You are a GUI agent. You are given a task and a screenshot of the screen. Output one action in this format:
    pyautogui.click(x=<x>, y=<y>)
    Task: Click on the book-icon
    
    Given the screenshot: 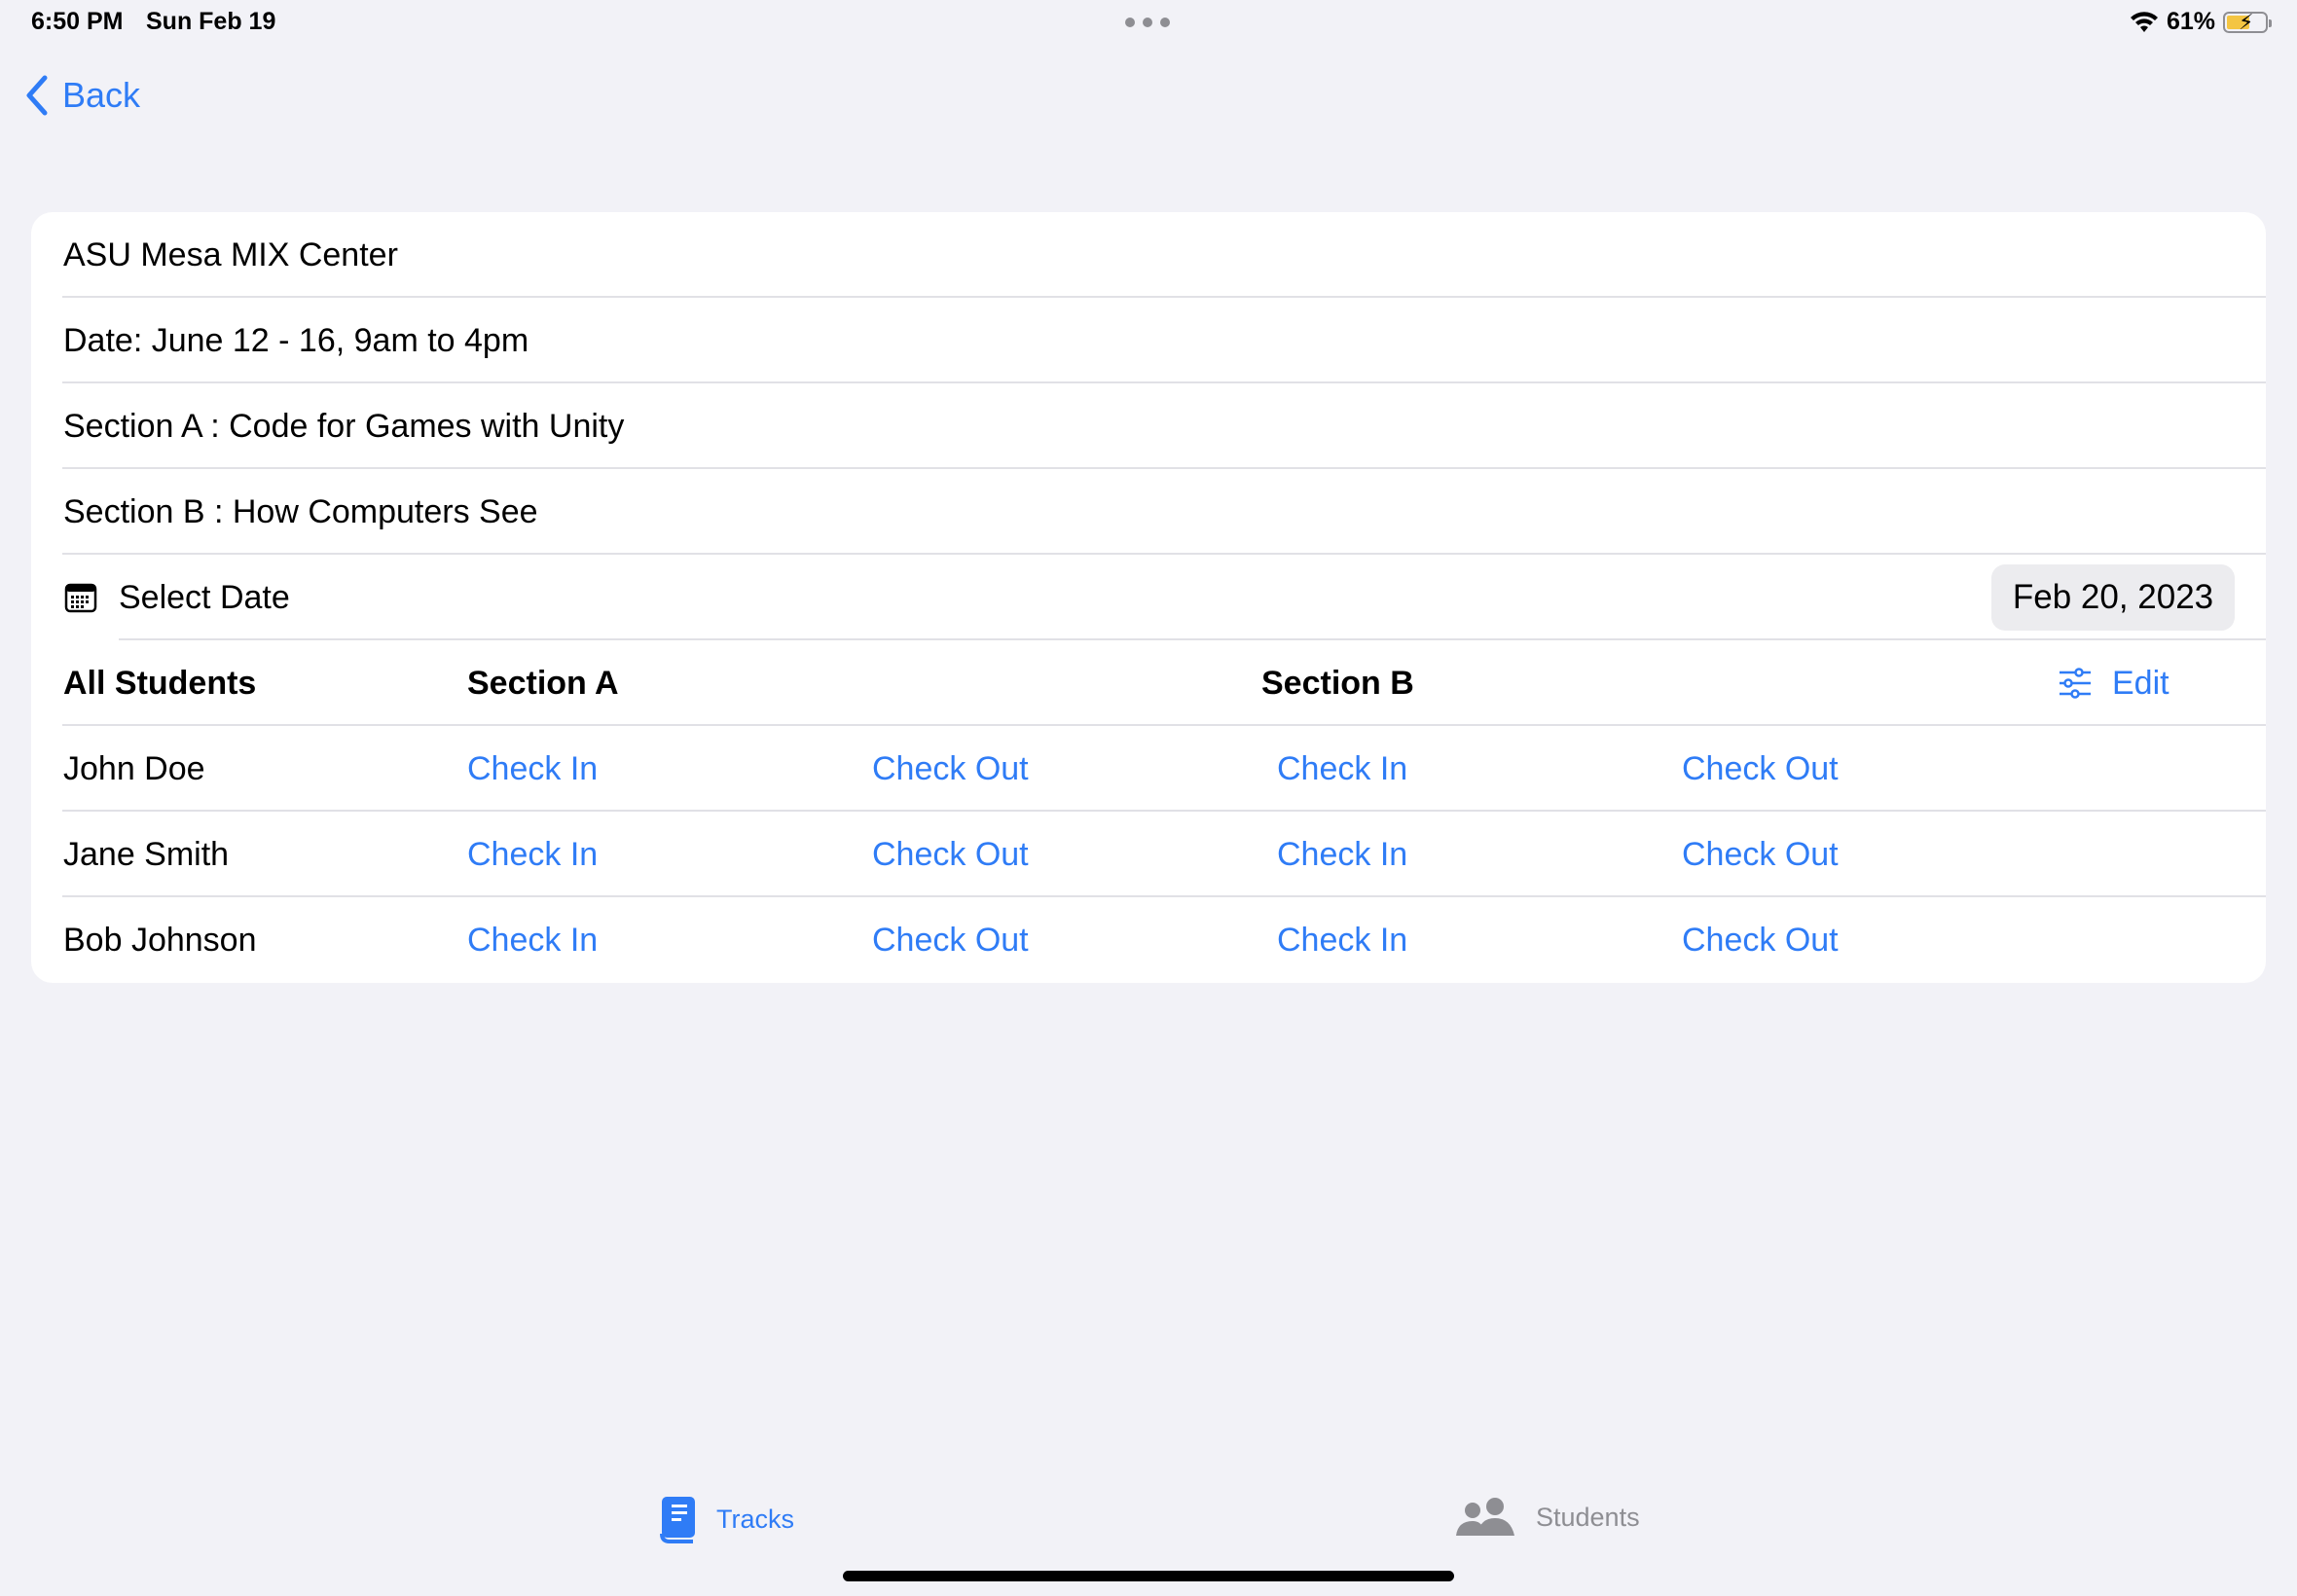 What is the action you would take?
    pyautogui.click(x=677, y=1520)
    